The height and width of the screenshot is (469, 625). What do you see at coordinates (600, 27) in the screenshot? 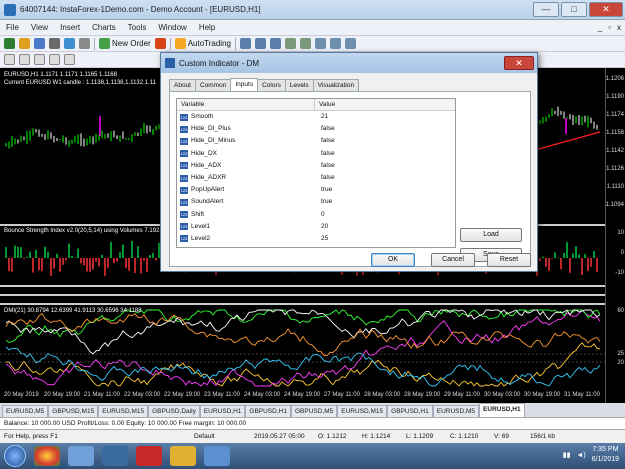
I see `mdi-minimize-button: _` at bounding box center [600, 27].